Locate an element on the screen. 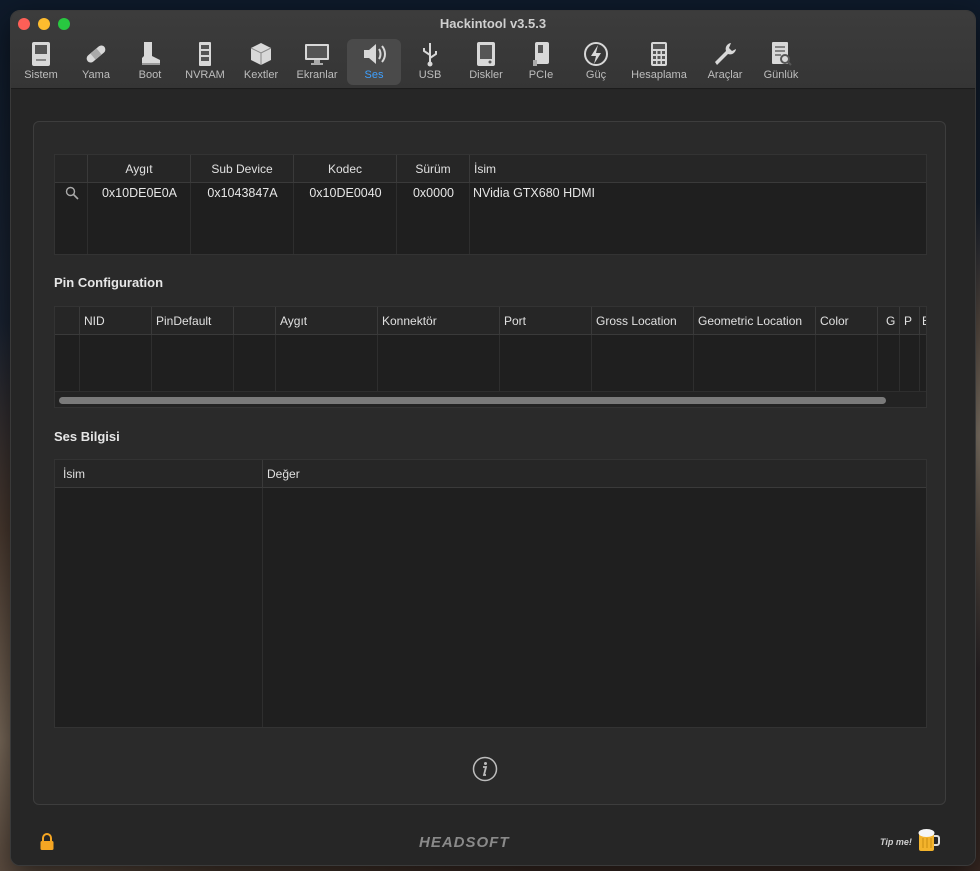  disk-icon is located at coordinates (486, 54).